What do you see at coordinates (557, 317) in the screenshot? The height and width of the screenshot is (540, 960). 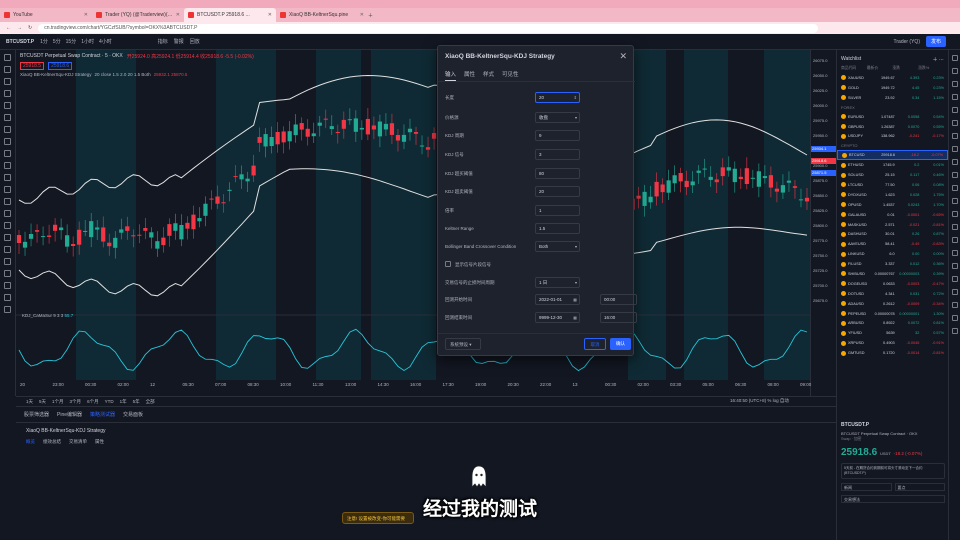 I see `field-input: 9999-12-30 ▦` at bounding box center [557, 317].